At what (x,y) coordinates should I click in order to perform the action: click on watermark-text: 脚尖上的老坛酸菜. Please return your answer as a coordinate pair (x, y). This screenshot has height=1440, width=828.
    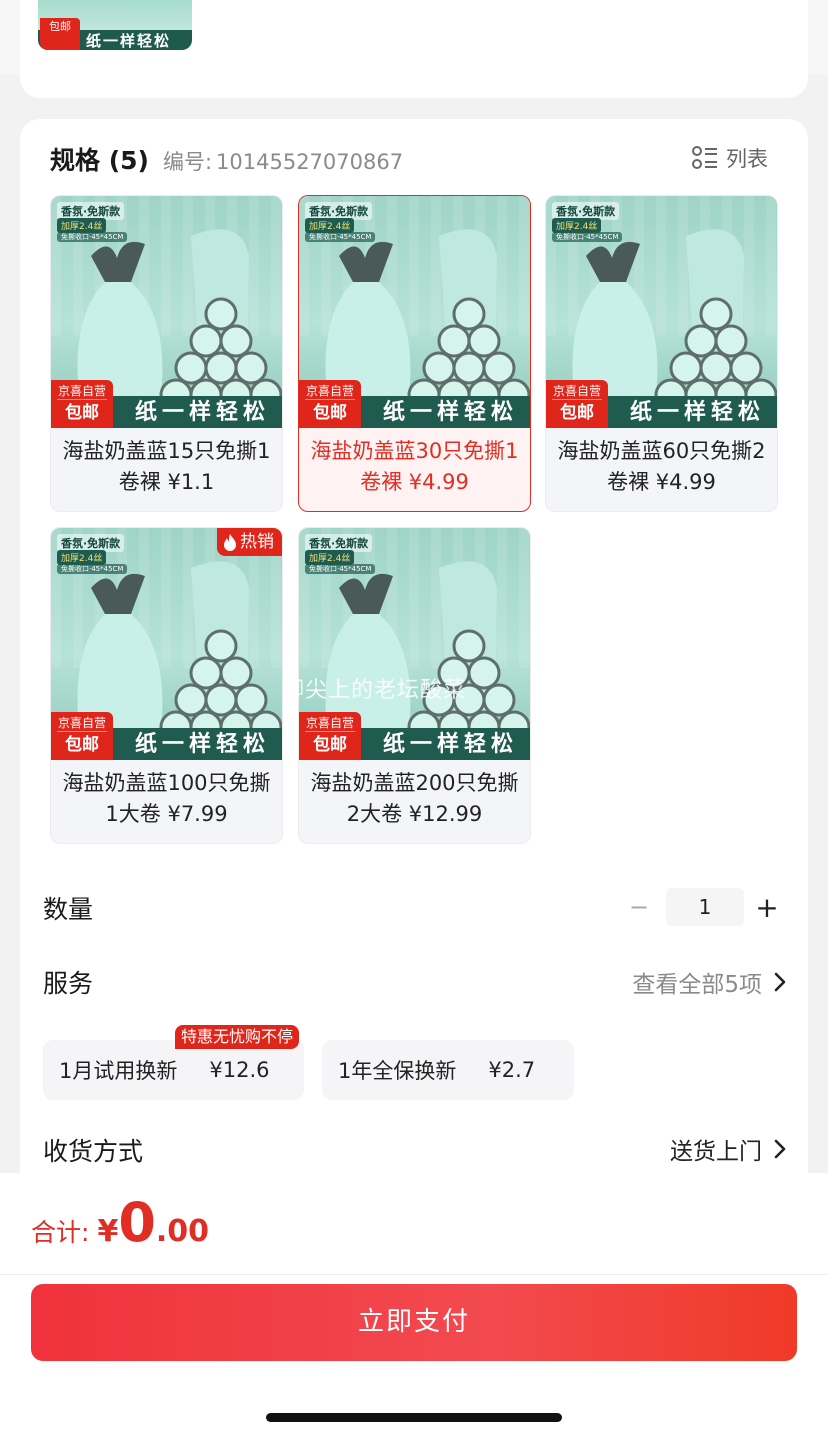
    Looking at the image, I should click on (374, 690).